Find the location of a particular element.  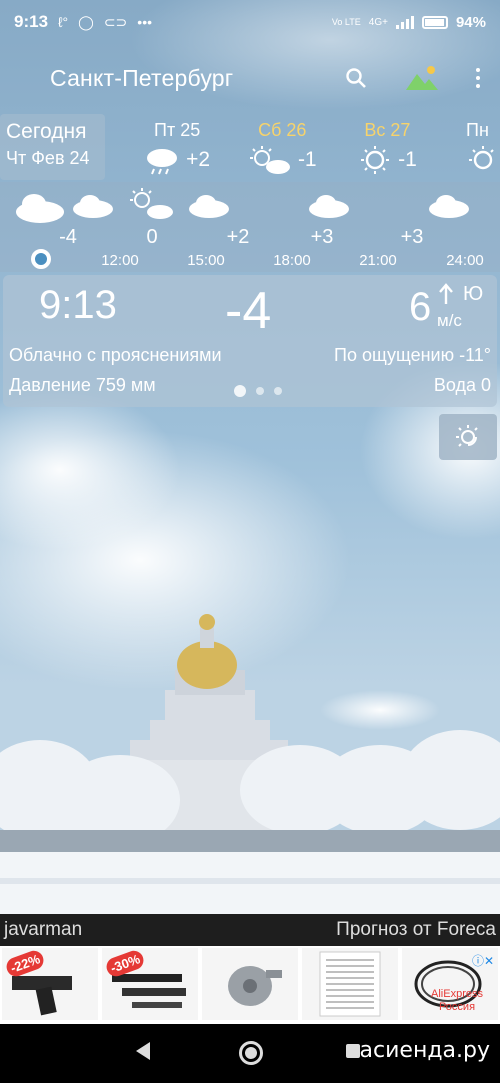

ad-choices-icon: ⓘ✕ is located at coordinates (483, 960).